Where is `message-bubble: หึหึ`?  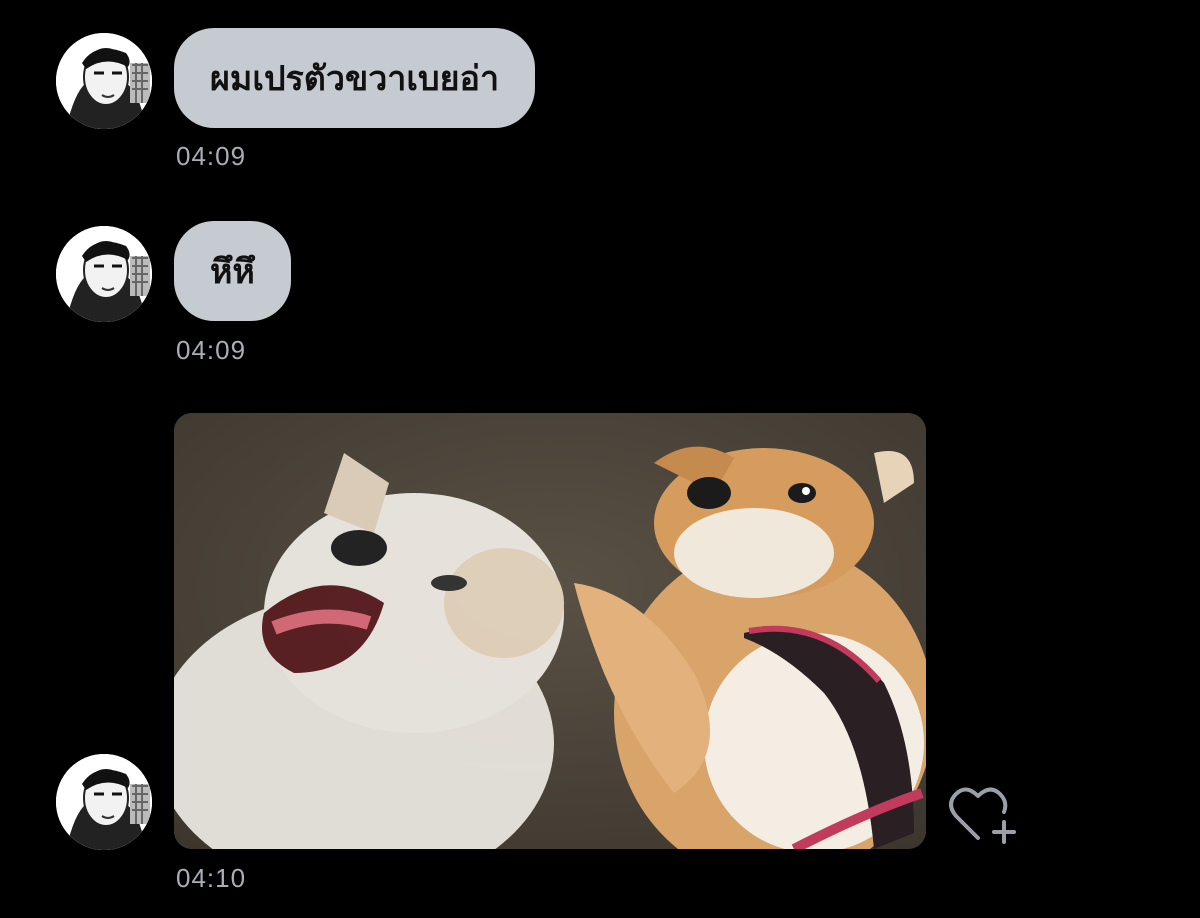
message-bubble: หึหึ is located at coordinates (232, 271).